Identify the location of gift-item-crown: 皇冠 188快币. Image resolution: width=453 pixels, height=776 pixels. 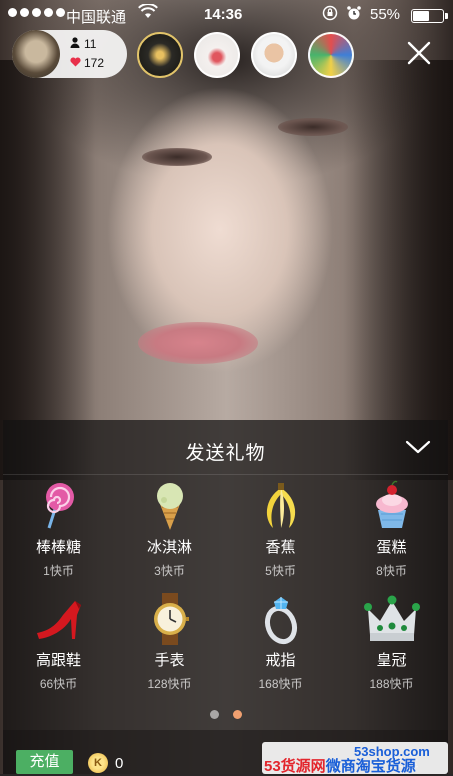
(391, 648).